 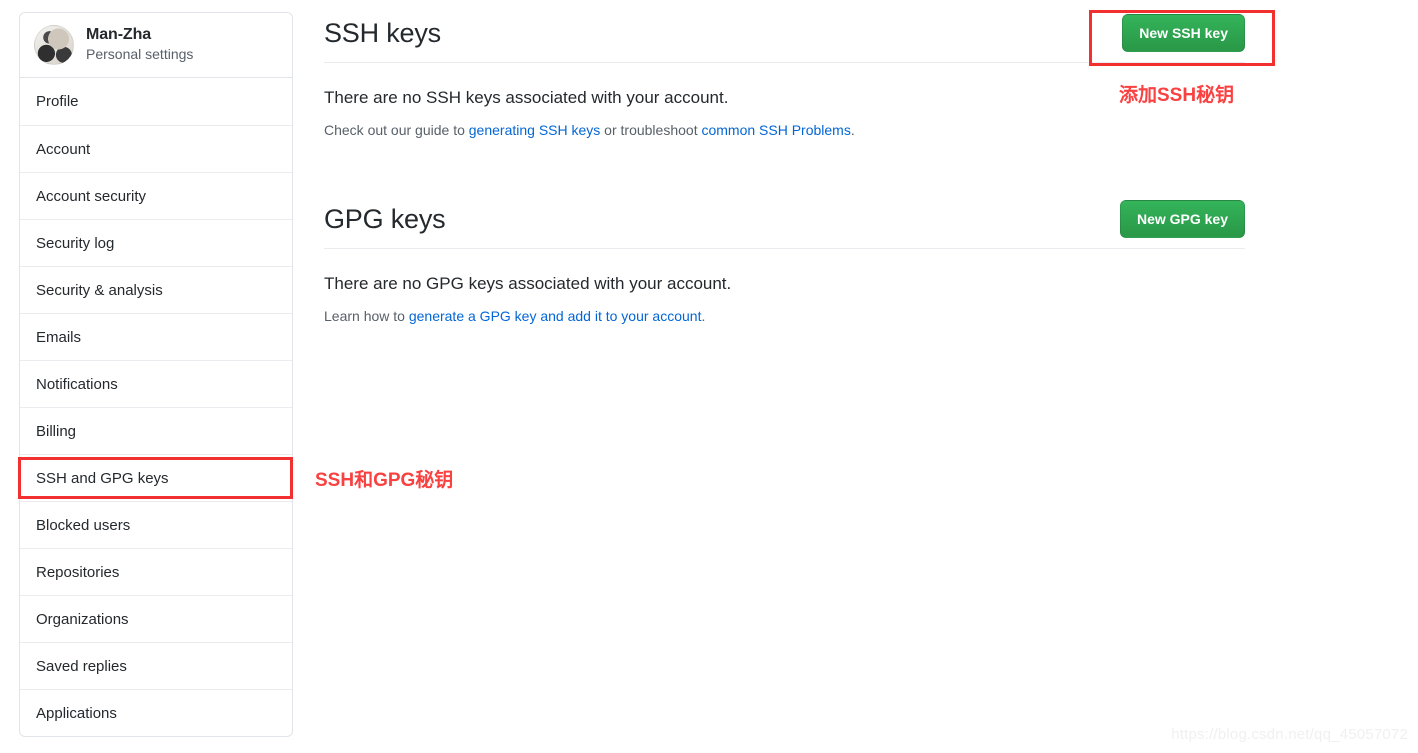 I want to click on sidebar-item-notifications: Notifications, so click(x=156, y=383).